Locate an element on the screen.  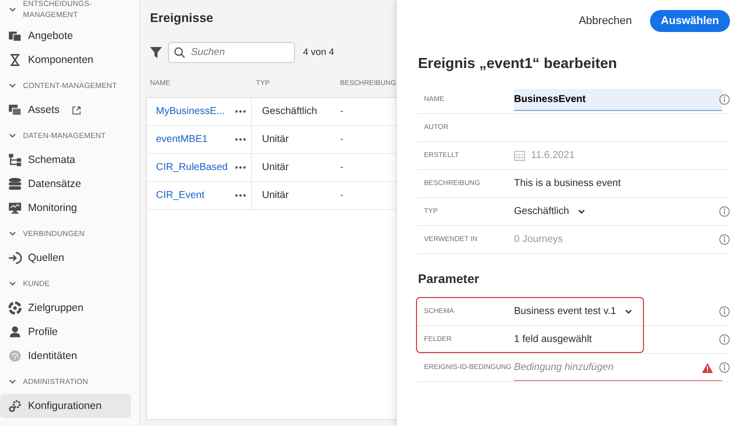
fingerprint-icon is located at coordinates (15, 356).